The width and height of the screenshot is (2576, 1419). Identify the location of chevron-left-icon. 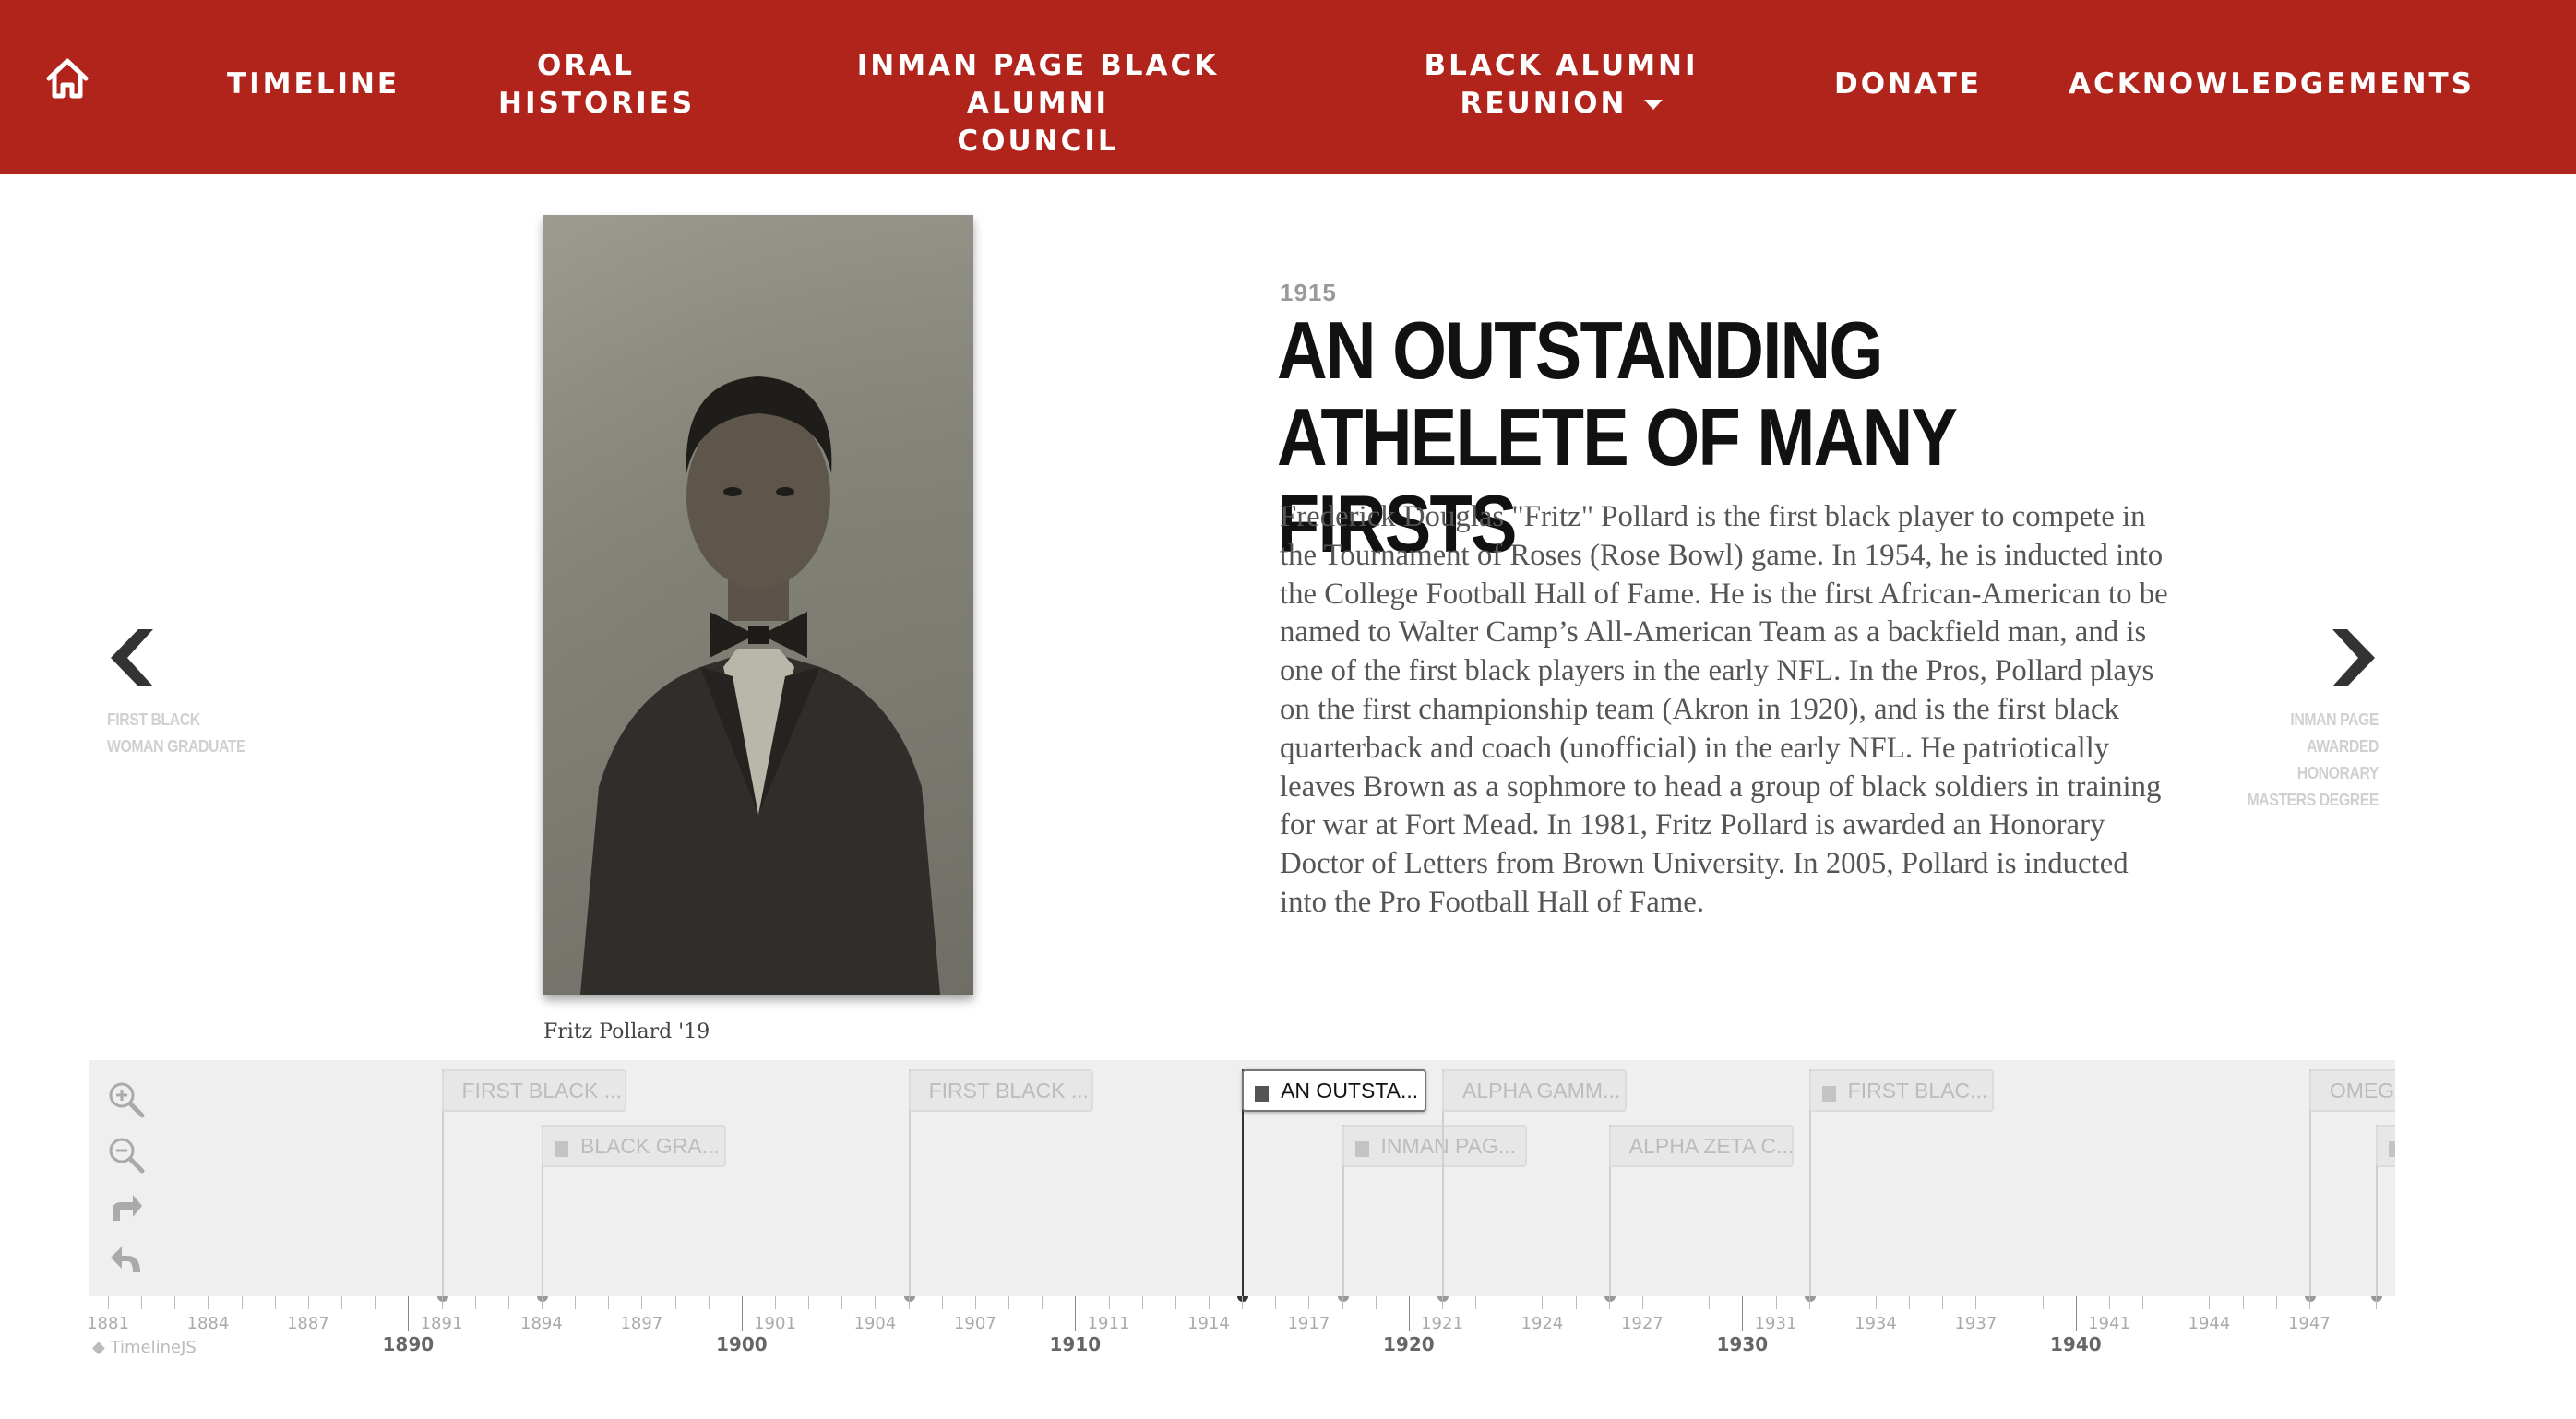
(130, 657).